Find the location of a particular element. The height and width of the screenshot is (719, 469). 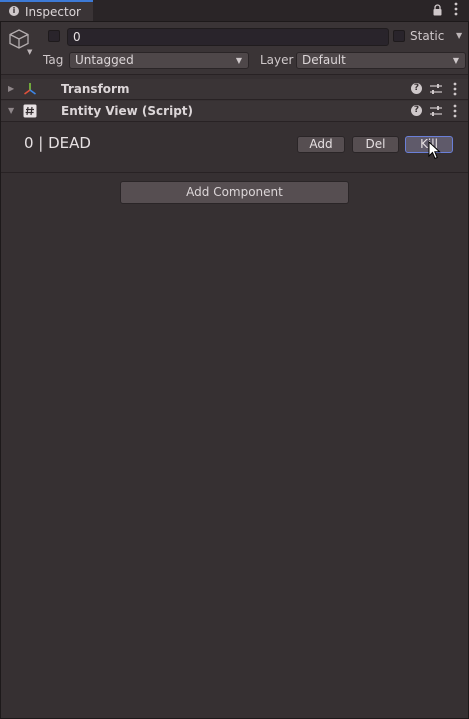

foldout-collapsed-icon: ▶ is located at coordinates (11, 88).